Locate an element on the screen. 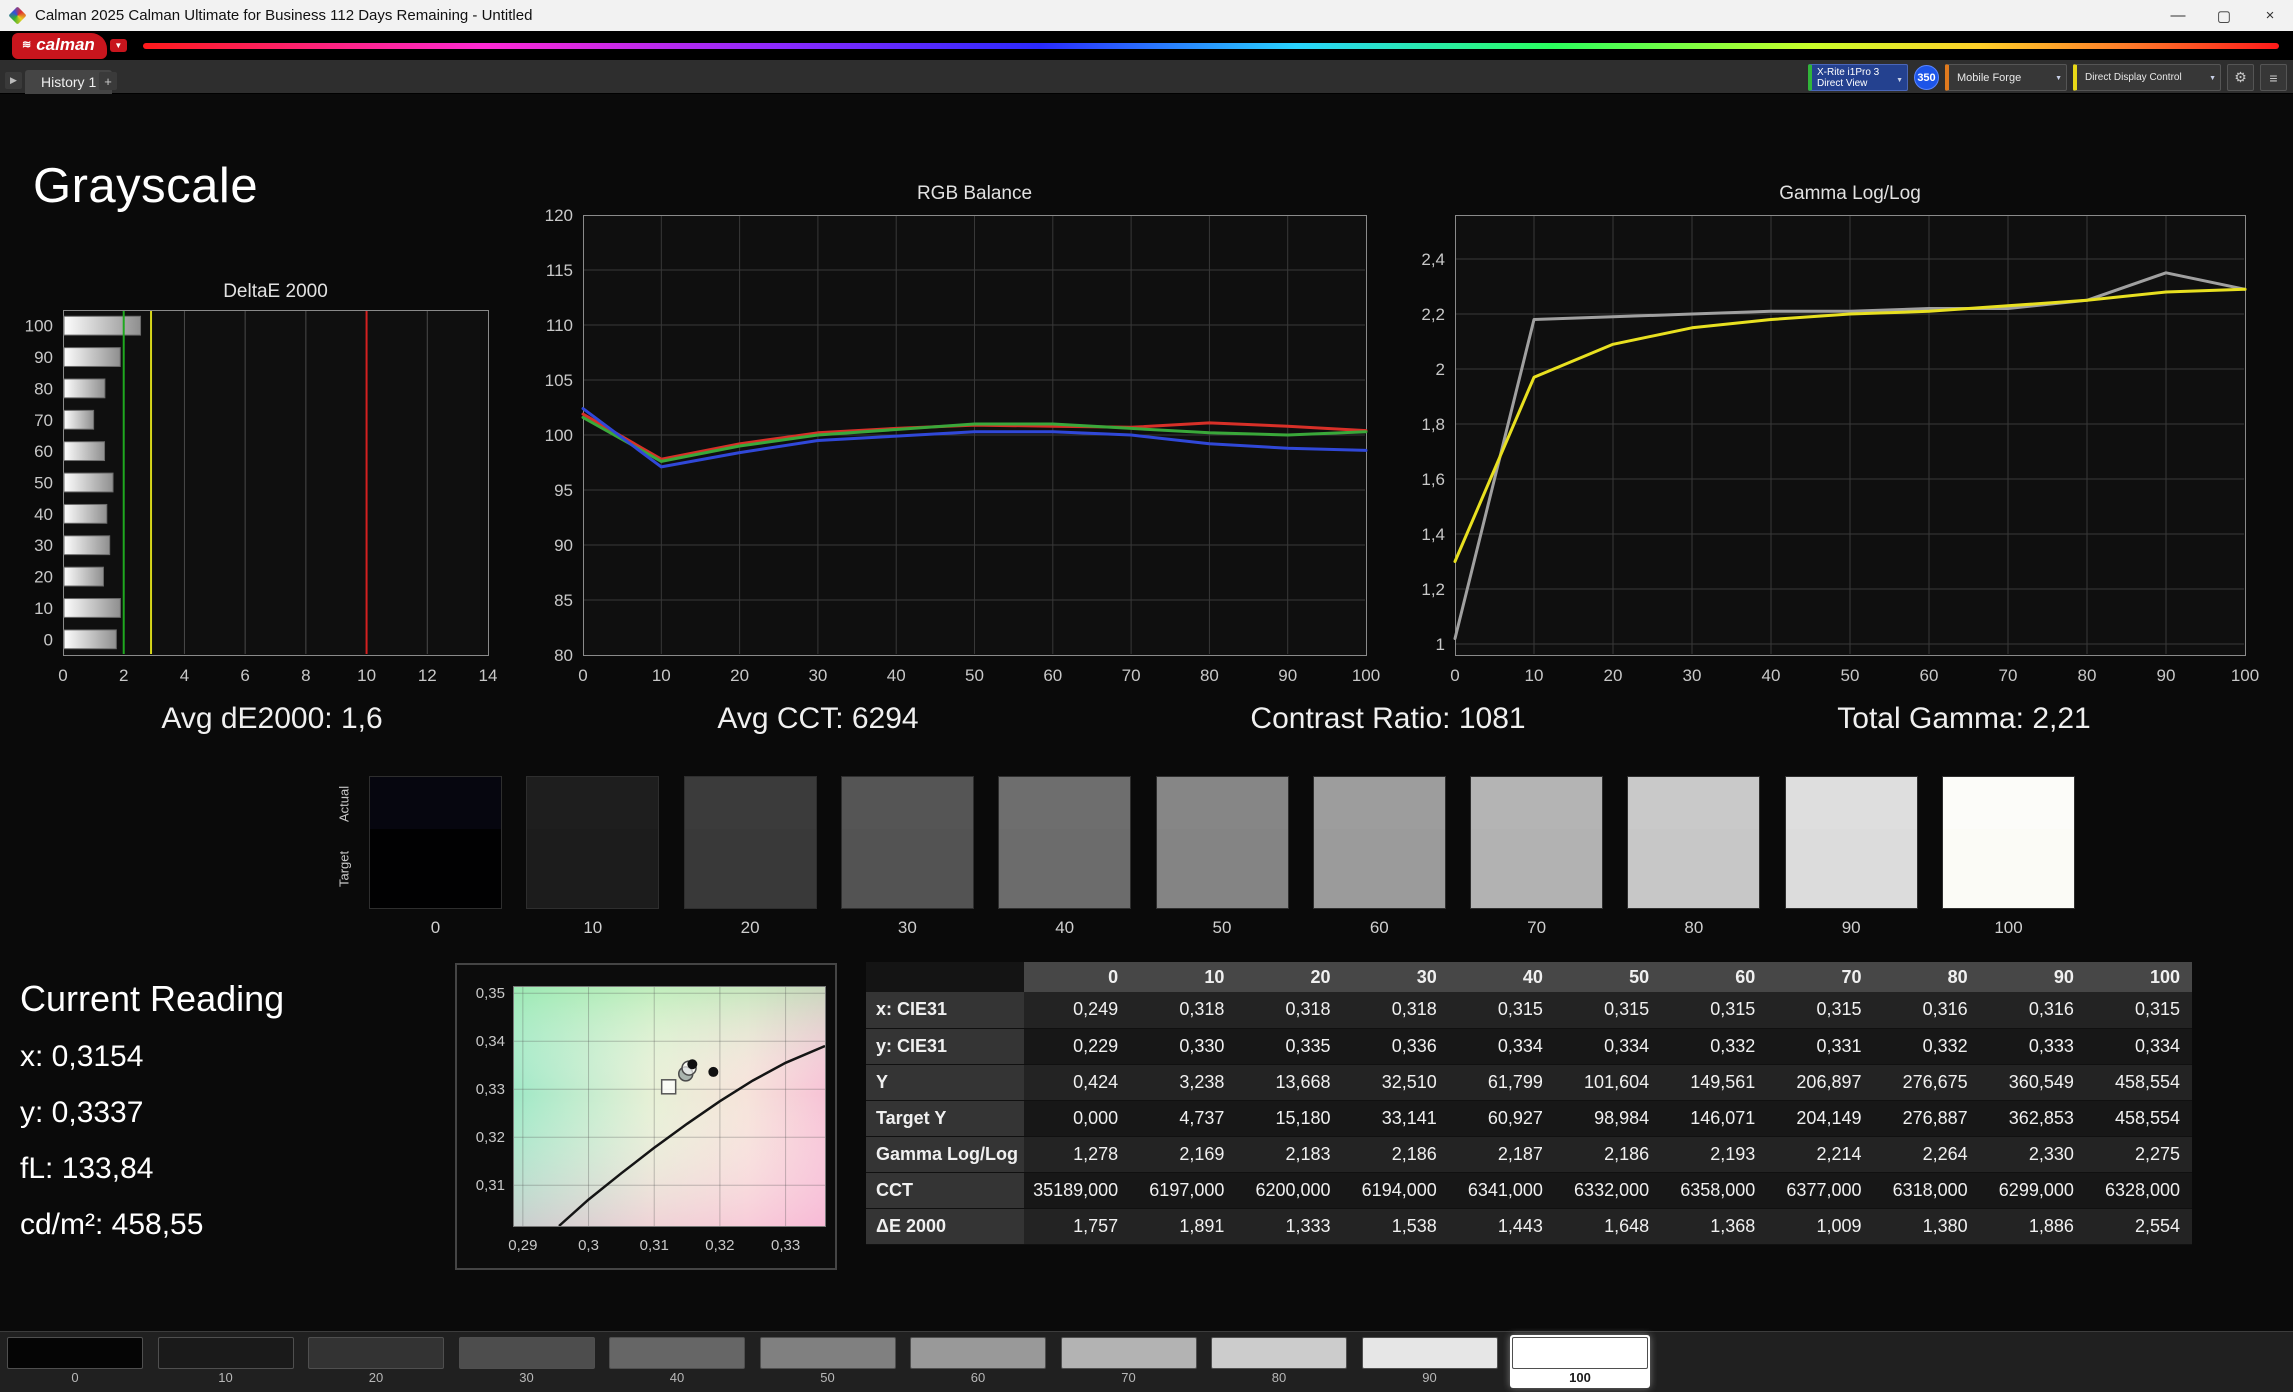  table-col-header: 80 is located at coordinates (1926, 977).